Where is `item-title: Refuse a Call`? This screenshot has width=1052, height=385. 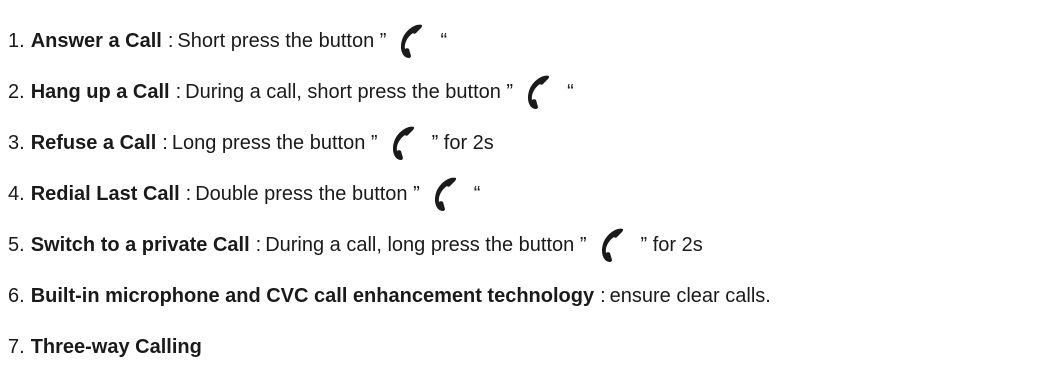
item-title: Refuse a Call is located at coordinates (93, 143).